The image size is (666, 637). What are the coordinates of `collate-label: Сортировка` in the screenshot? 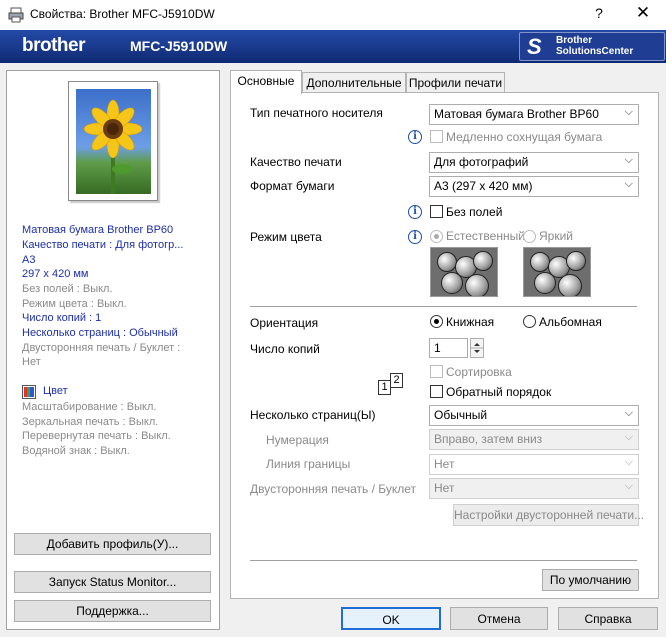 It's located at (479, 372).